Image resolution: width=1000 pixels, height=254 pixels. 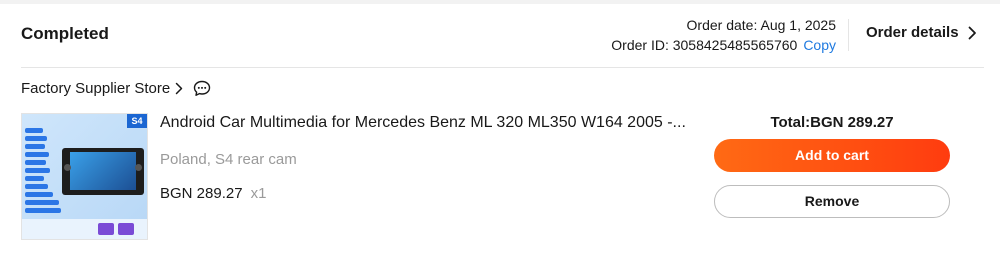 I want to click on order-details-label: Order details, so click(x=912, y=32).